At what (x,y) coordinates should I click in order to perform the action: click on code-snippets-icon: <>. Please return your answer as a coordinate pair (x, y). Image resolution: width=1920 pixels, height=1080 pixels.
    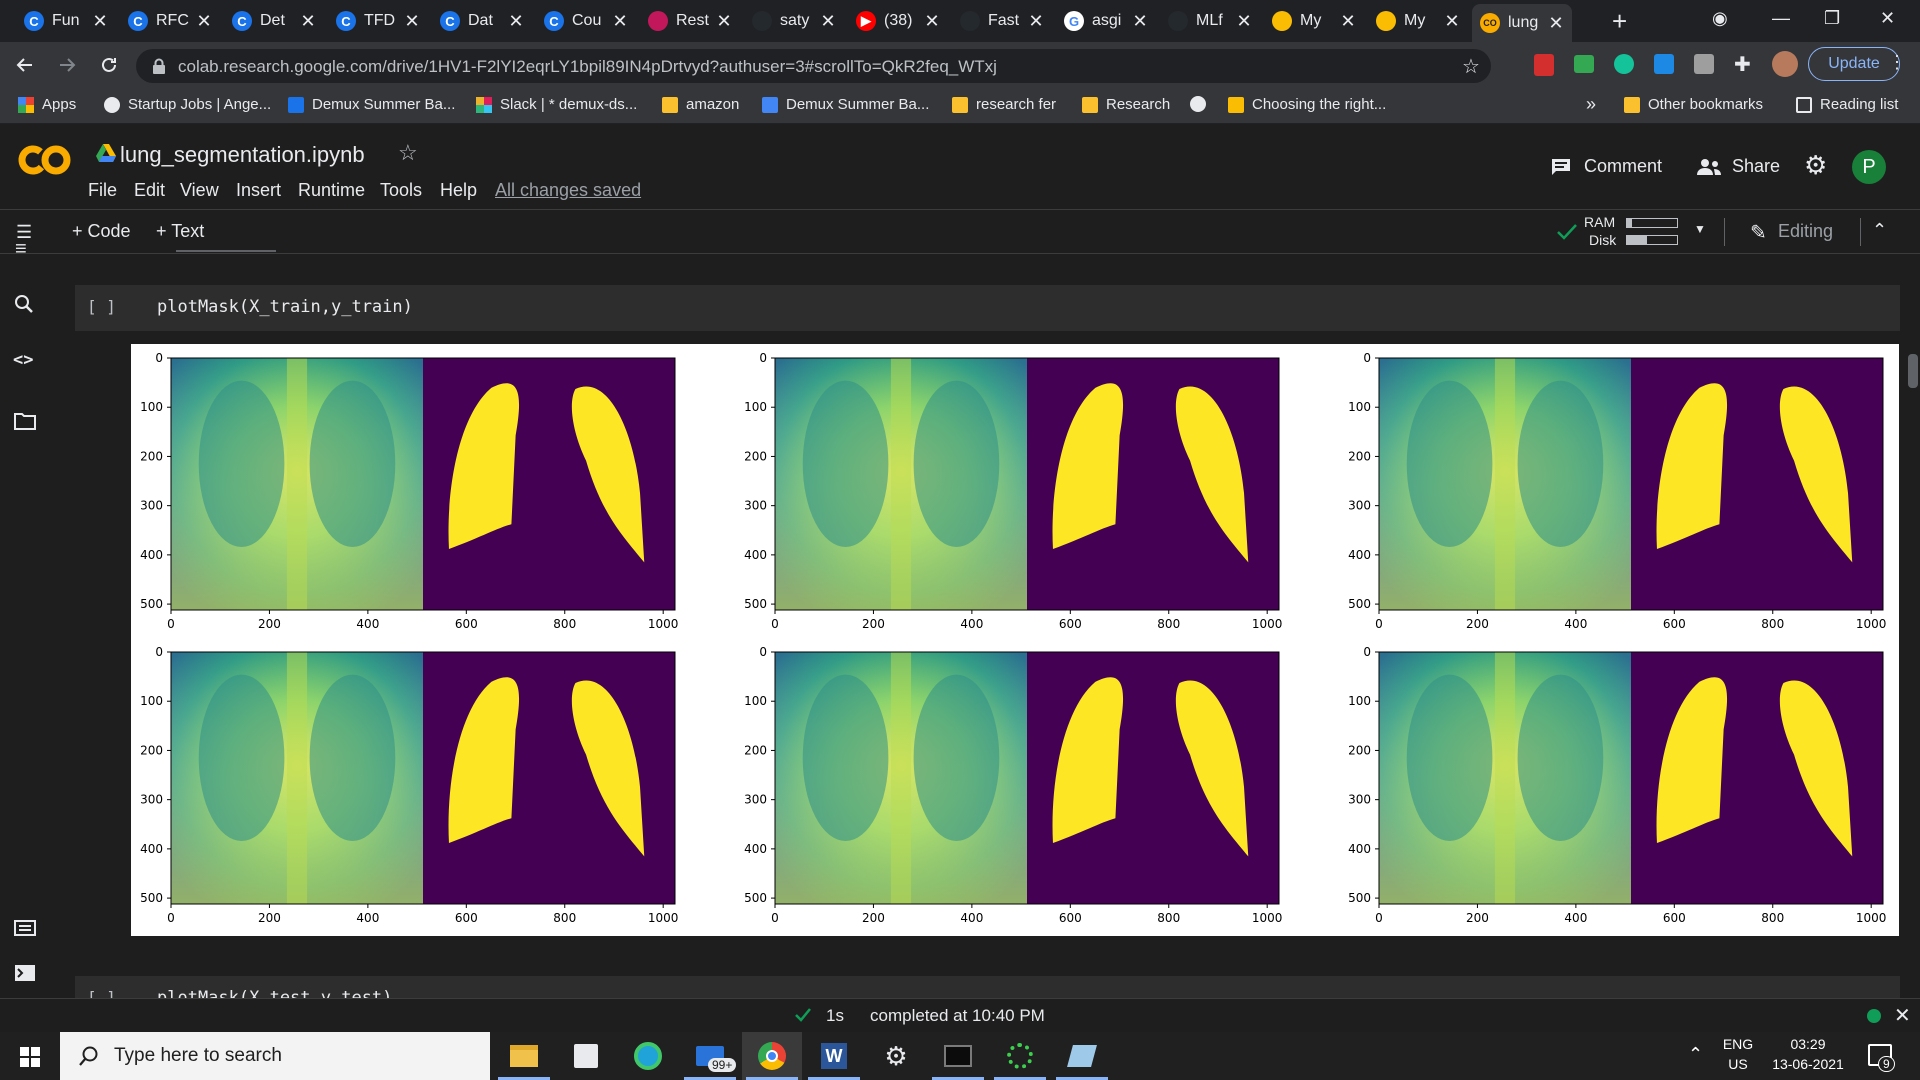
    Looking at the image, I should click on (23, 360).